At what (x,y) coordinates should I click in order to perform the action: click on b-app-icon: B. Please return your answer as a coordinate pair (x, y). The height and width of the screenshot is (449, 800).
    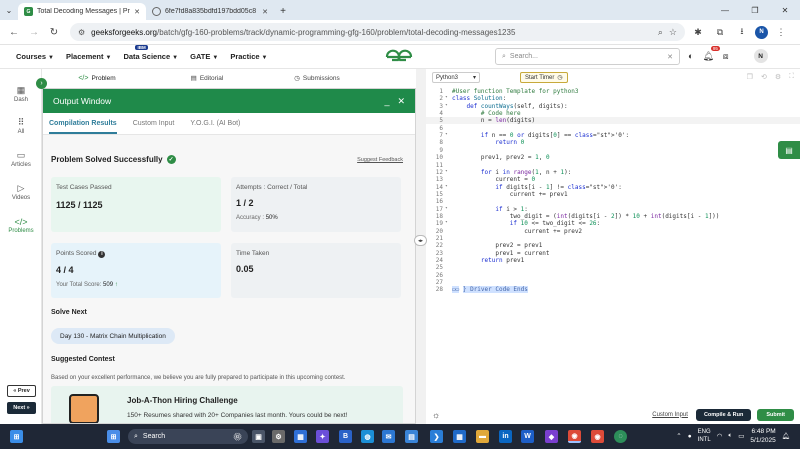
    Looking at the image, I should click on (345, 436).